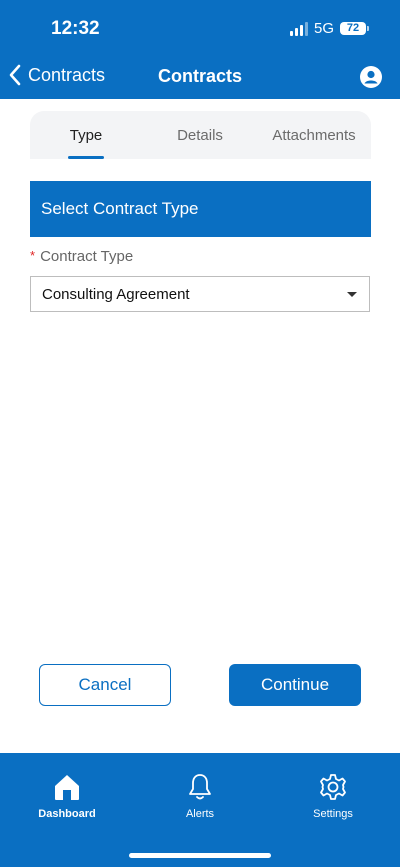 The image size is (400, 867). I want to click on tab-attachments: Attachments, so click(314, 135).